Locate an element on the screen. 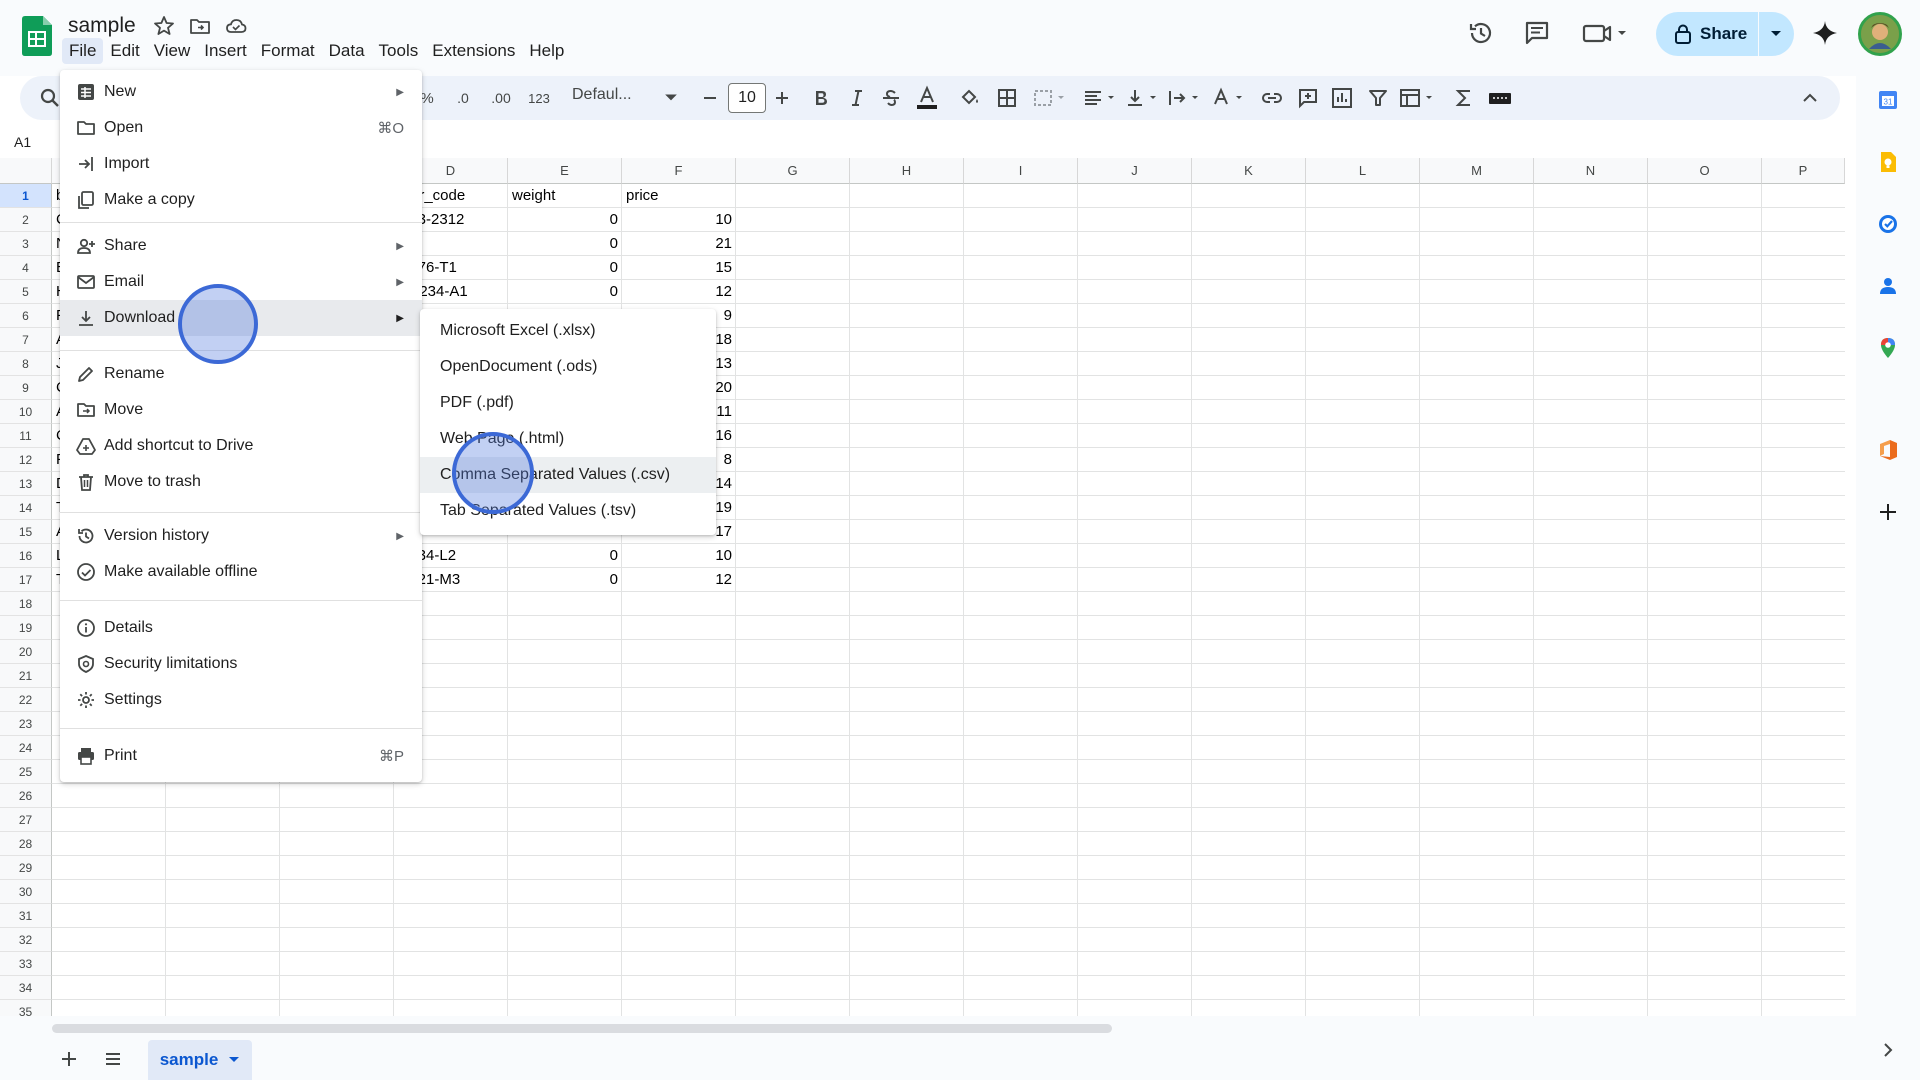 The height and width of the screenshot is (1080, 1920). move-folder-icon is located at coordinates (200, 26).